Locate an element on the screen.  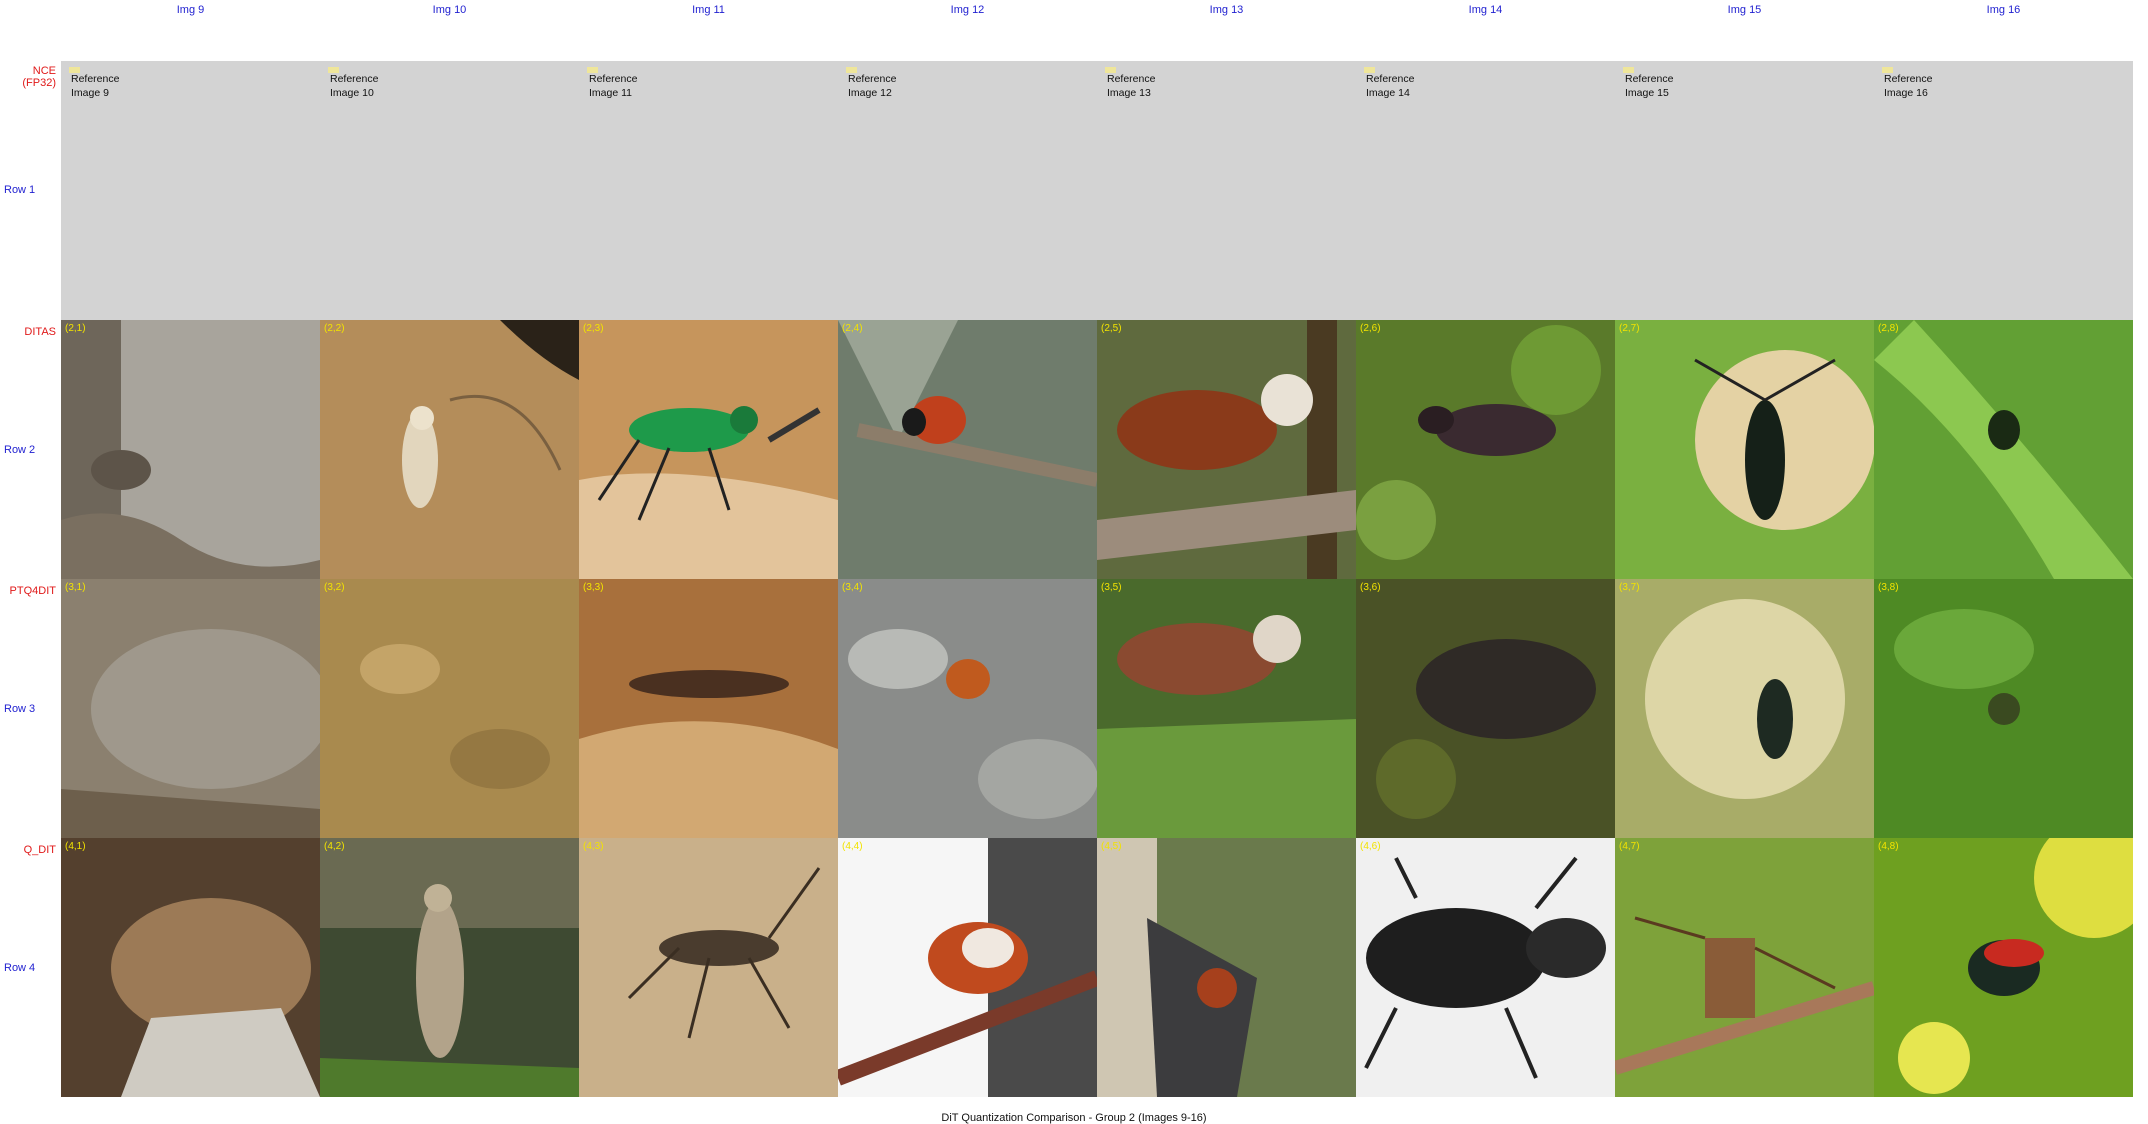
sample-cell: (2,5) is located at coordinates (1226, 449).